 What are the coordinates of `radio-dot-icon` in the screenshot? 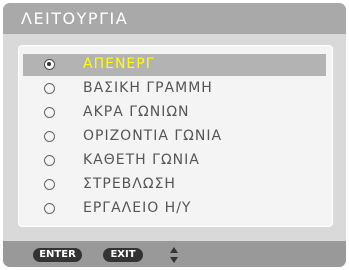 It's located at (49, 64).